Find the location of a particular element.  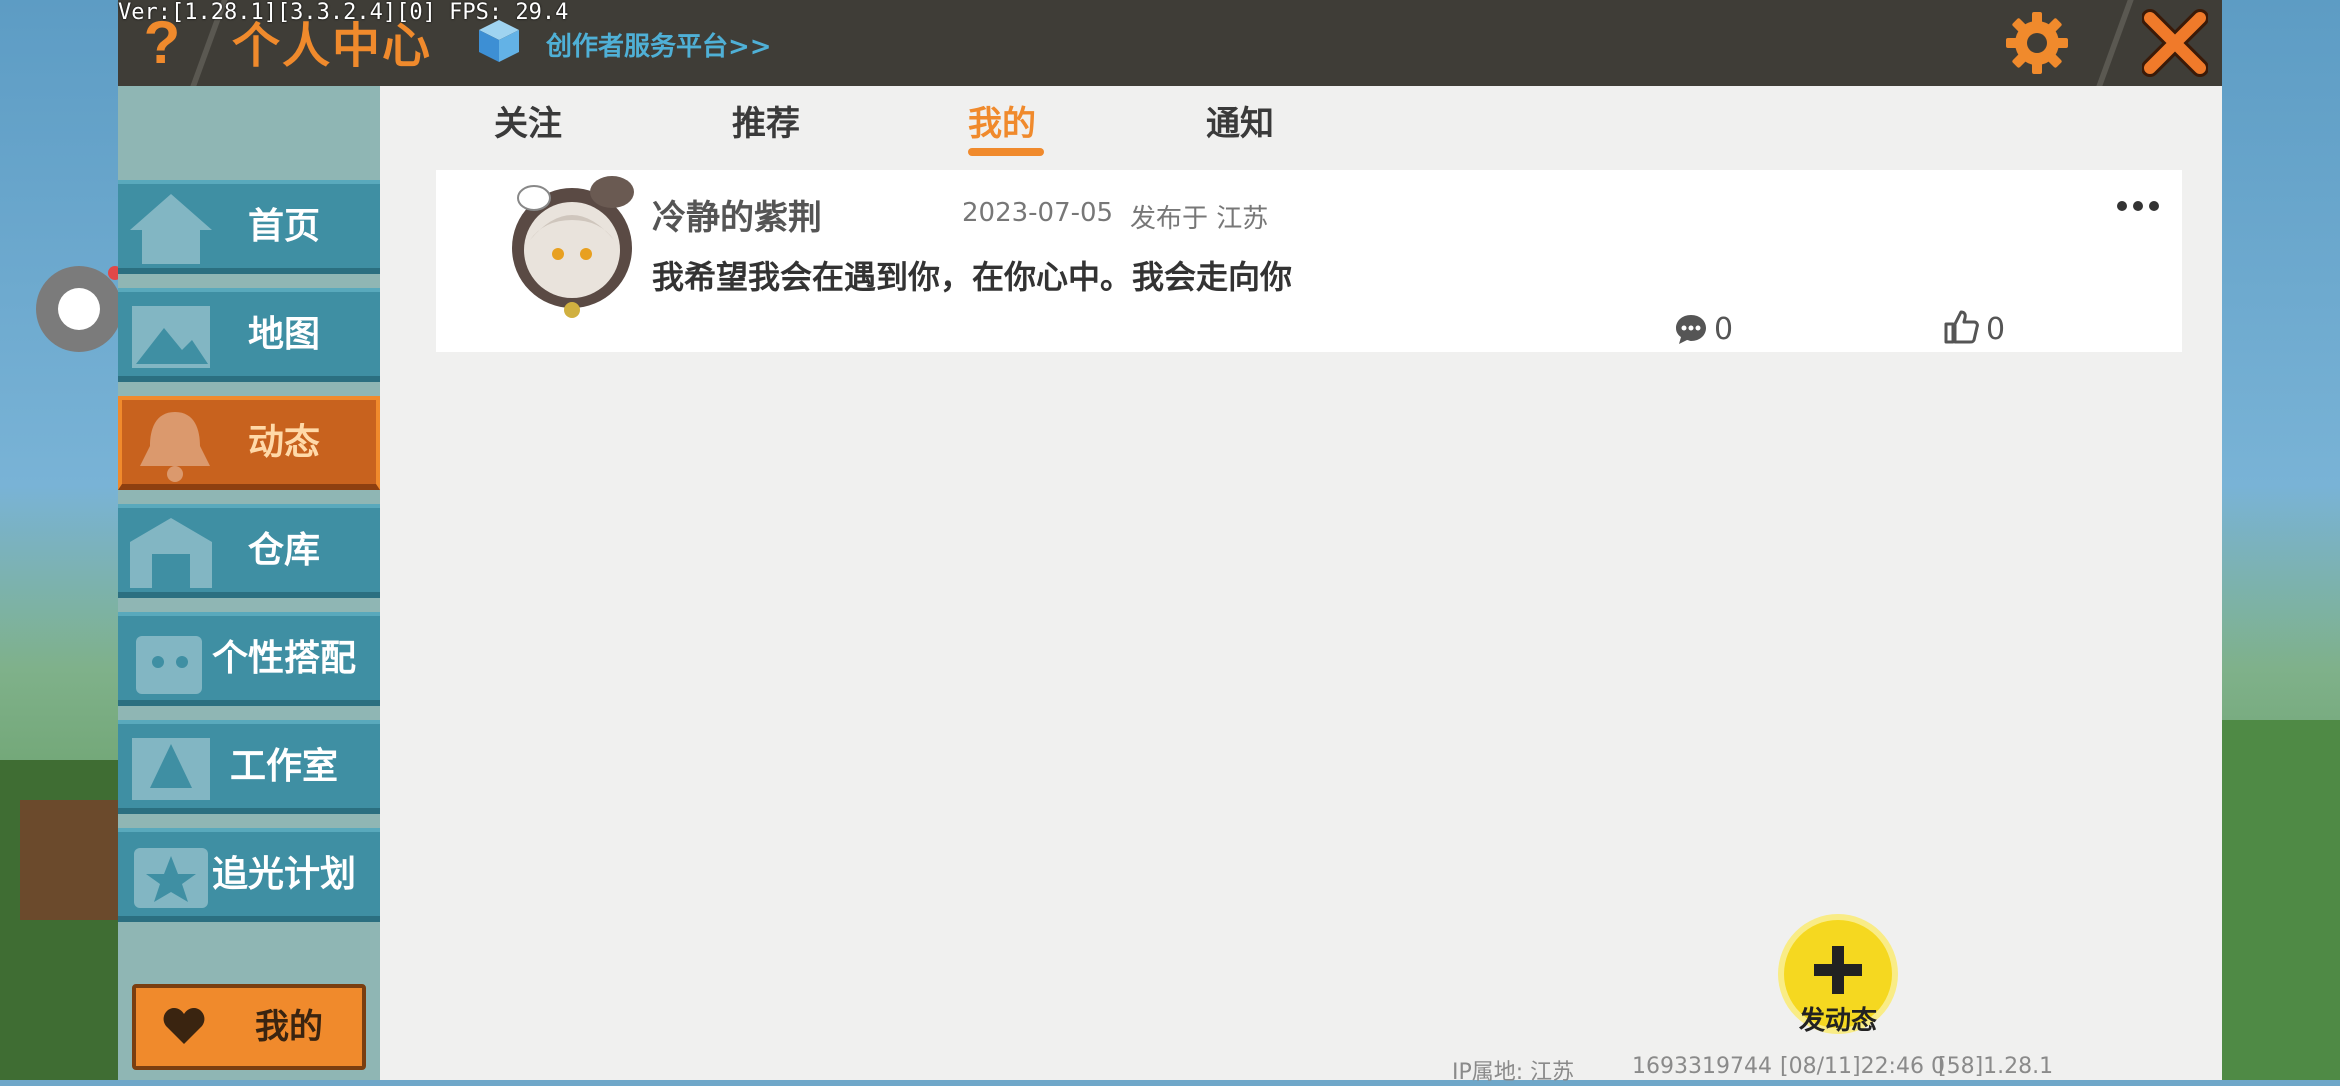

sidebar-item-label: 动态 is located at coordinates (283, 442).